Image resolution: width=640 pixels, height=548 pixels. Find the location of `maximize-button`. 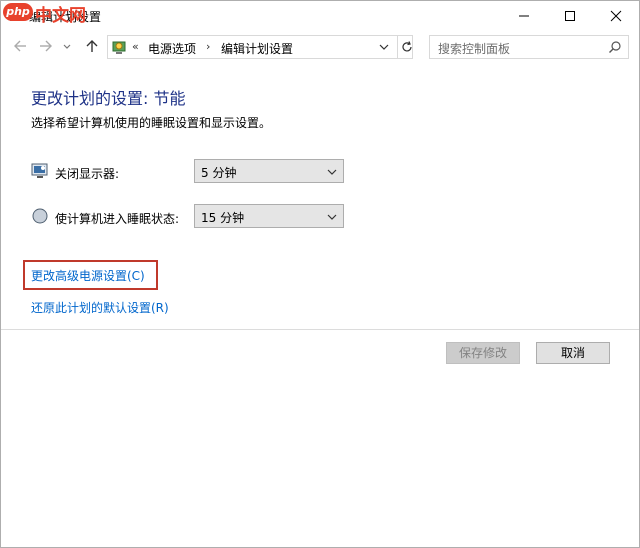

maximize-button is located at coordinates (570, 16).